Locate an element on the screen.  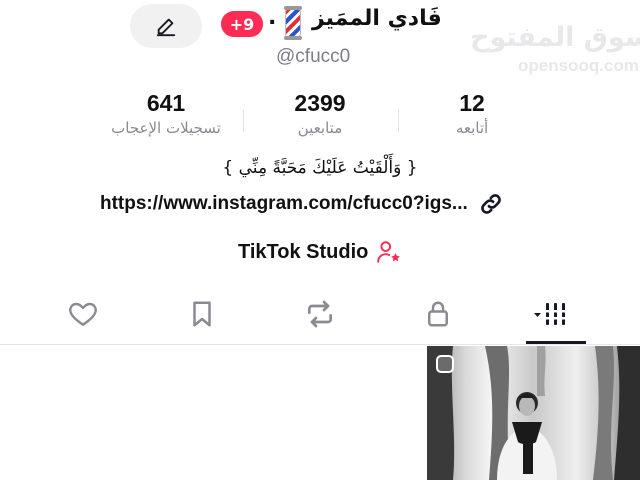
stat-following: 12 أتابعه is located at coordinates (472, 113).